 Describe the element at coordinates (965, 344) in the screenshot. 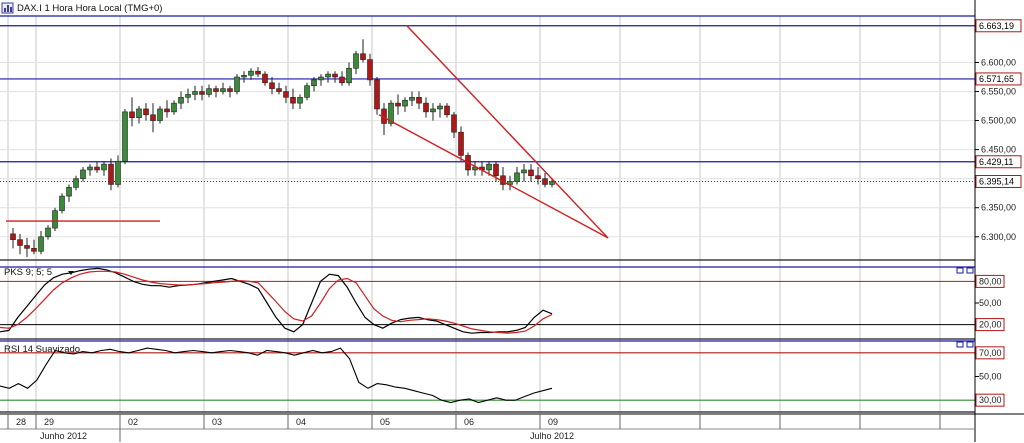

I see `rsi-panel-window-icons` at that location.